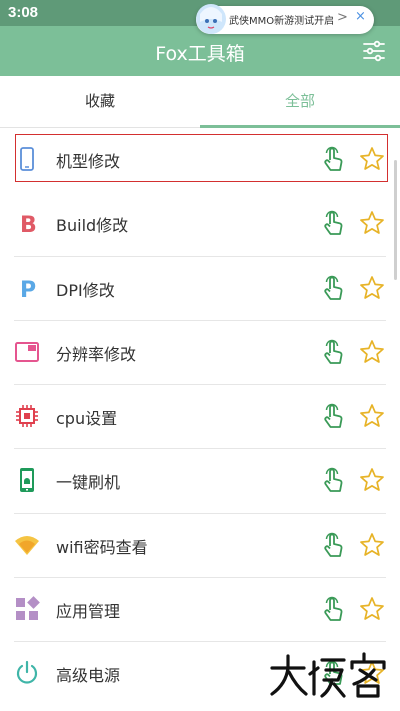  What do you see at coordinates (342, 17) in the screenshot?
I see `notification-arrow: >` at bounding box center [342, 17].